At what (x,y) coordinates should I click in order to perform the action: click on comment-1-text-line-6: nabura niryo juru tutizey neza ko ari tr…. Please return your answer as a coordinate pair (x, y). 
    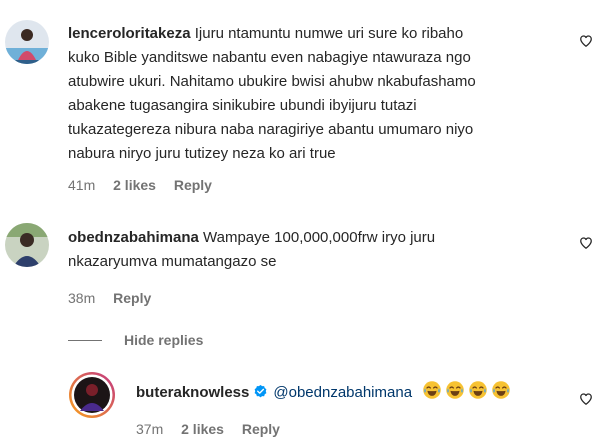
    Looking at the image, I should click on (202, 153).